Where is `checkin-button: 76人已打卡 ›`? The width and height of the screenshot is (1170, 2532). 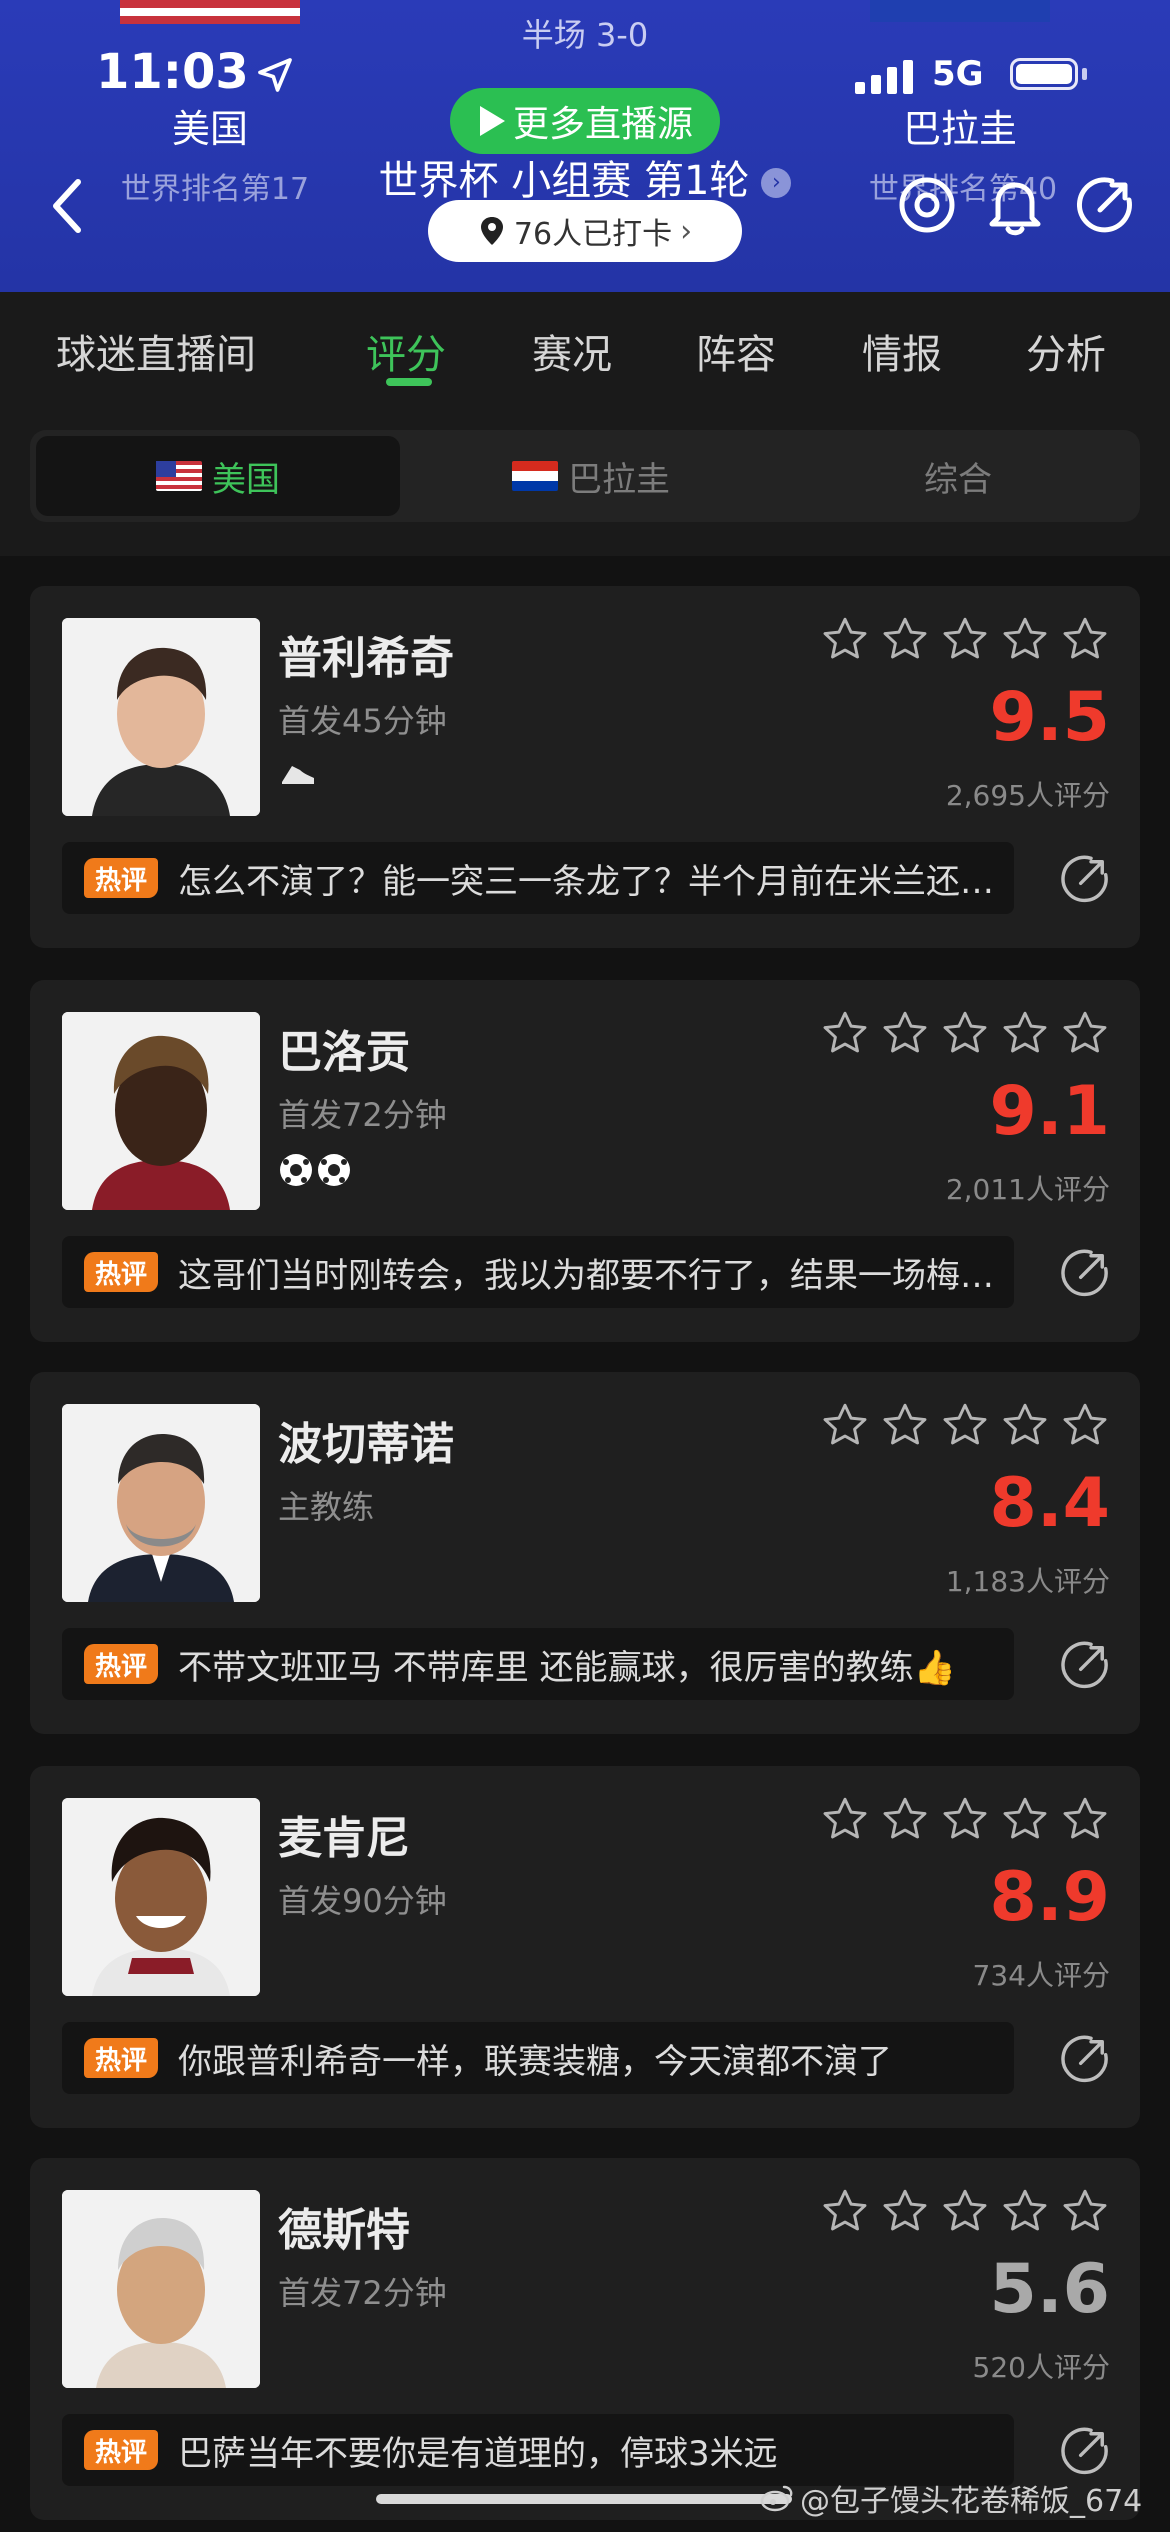
checkin-button: 76人已打卡 › is located at coordinates (585, 231).